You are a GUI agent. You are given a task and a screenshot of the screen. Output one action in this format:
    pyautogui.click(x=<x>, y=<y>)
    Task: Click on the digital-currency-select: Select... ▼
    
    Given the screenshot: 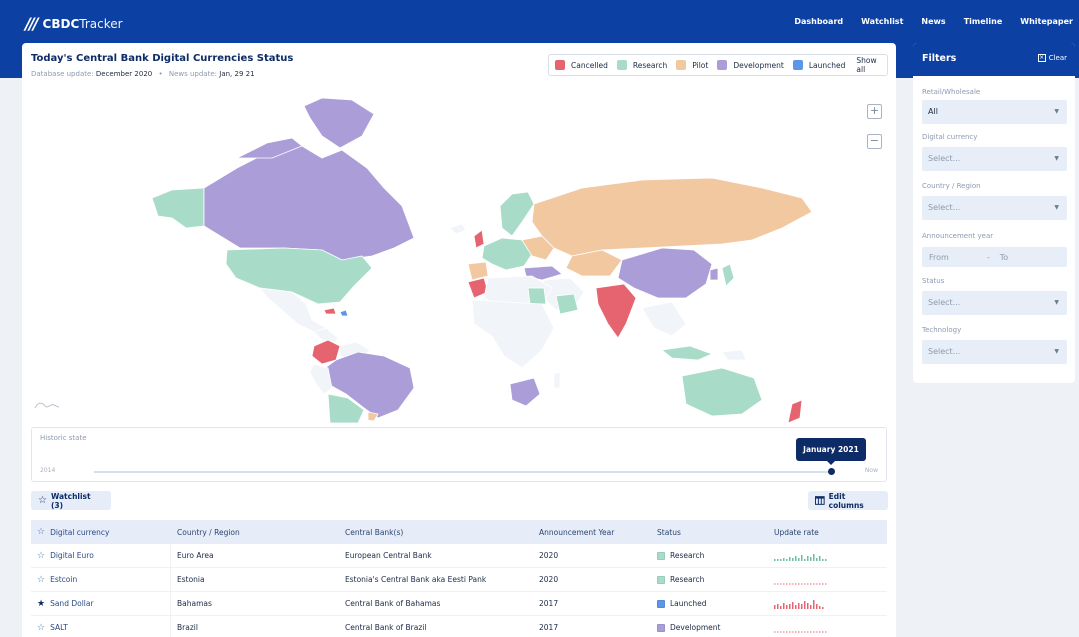 What is the action you would take?
    pyautogui.click(x=994, y=159)
    